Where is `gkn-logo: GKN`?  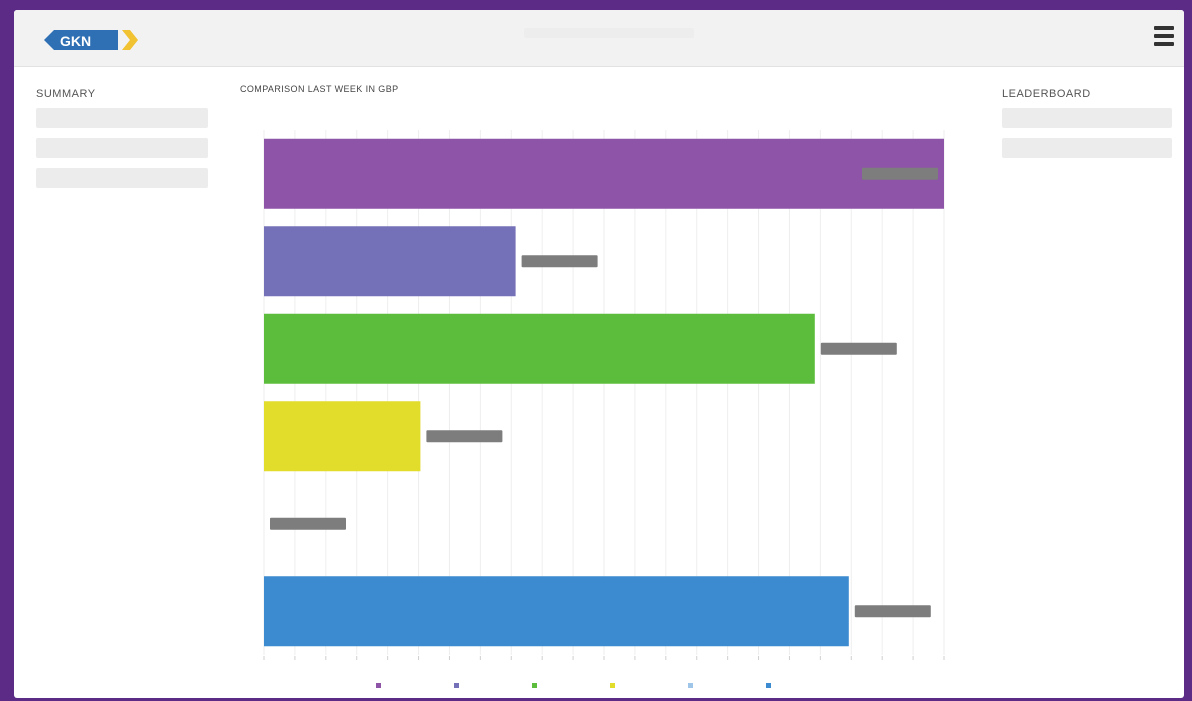
gkn-logo: GKN is located at coordinates (90, 40).